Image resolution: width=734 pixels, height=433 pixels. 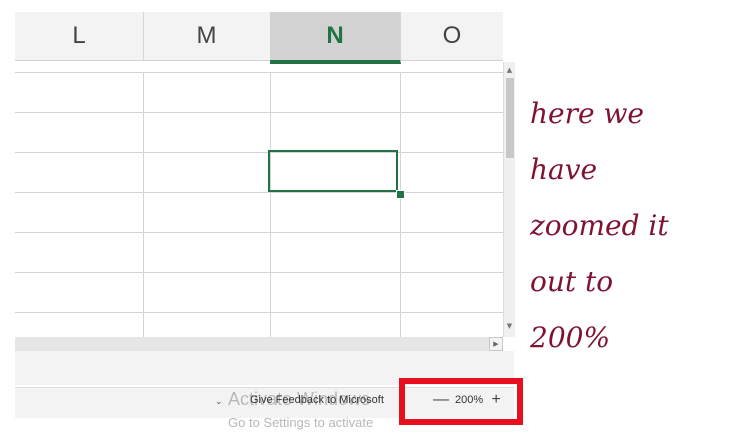 What do you see at coordinates (452, 36) in the screenshot?
I see `column-header-o: O` at bounding box center [452, 36].